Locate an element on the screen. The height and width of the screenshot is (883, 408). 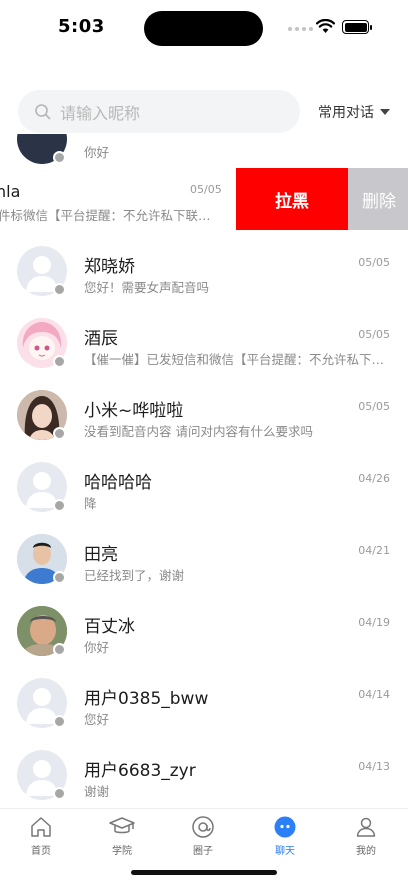
search-placeholder: 请输入昵称 is located at coordinates (100, 113).